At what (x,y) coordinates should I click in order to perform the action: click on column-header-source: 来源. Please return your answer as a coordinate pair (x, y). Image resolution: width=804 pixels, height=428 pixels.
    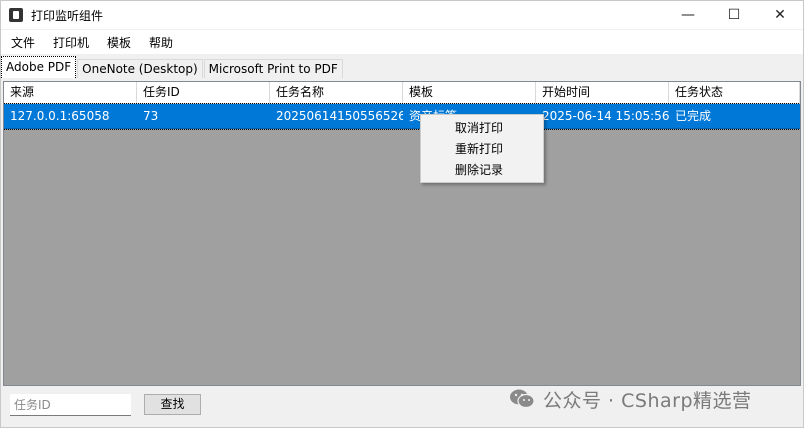
    Looking at the image, I should click on (70, 93).